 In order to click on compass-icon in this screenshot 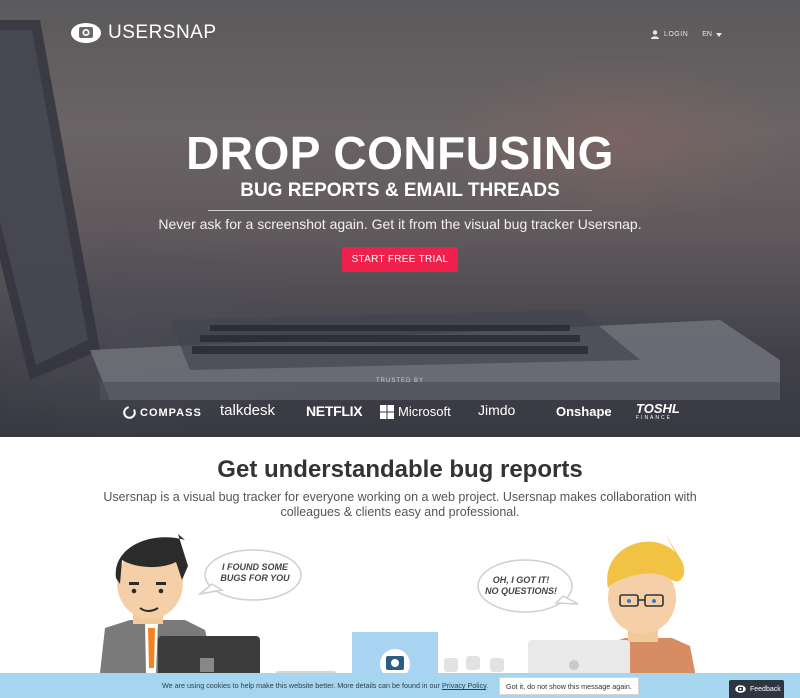, I will do `click(129, 412)`.